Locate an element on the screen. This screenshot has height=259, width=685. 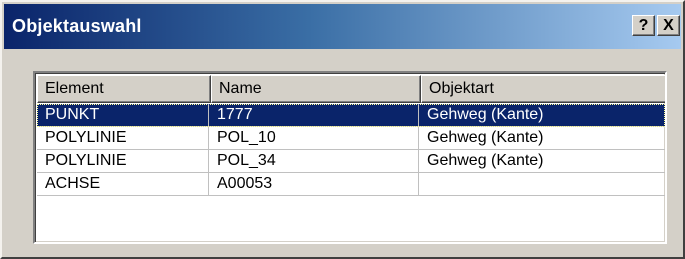
dialog-title: Objektauswahl is located at coordinates (77, 26).